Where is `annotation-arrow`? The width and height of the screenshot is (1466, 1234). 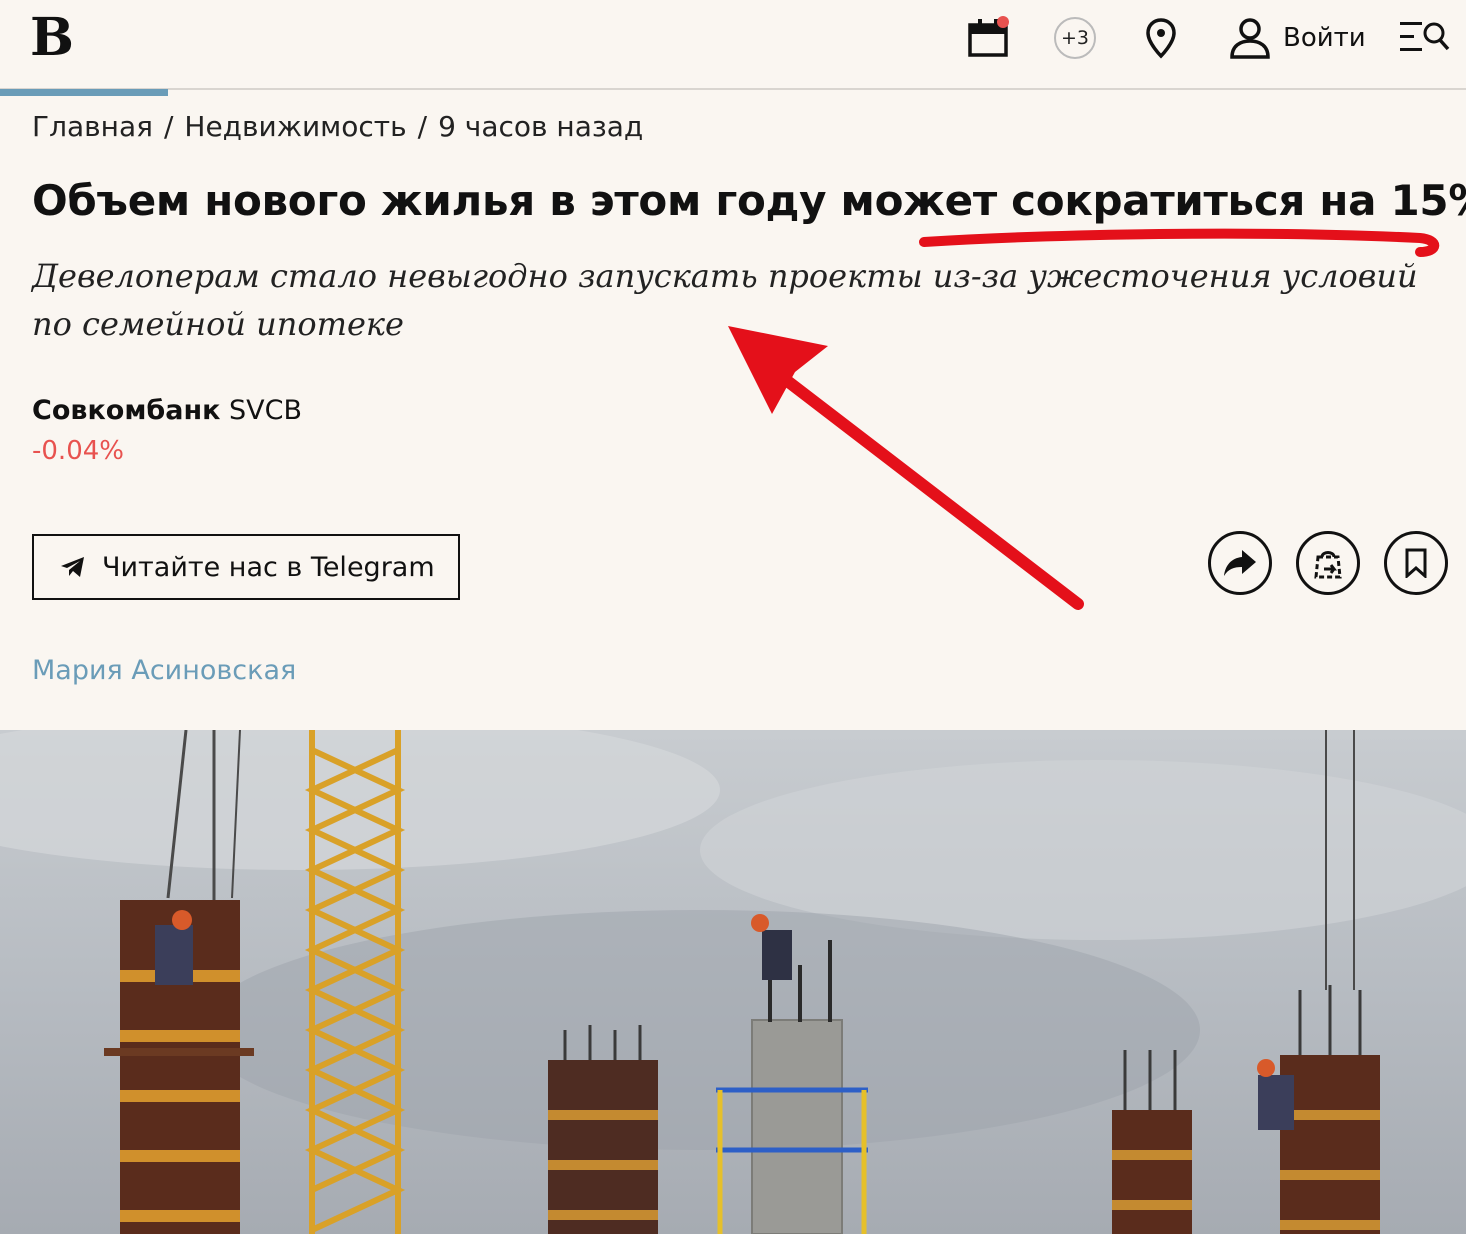
annotation-arrow is located at coordinates (919, 482).